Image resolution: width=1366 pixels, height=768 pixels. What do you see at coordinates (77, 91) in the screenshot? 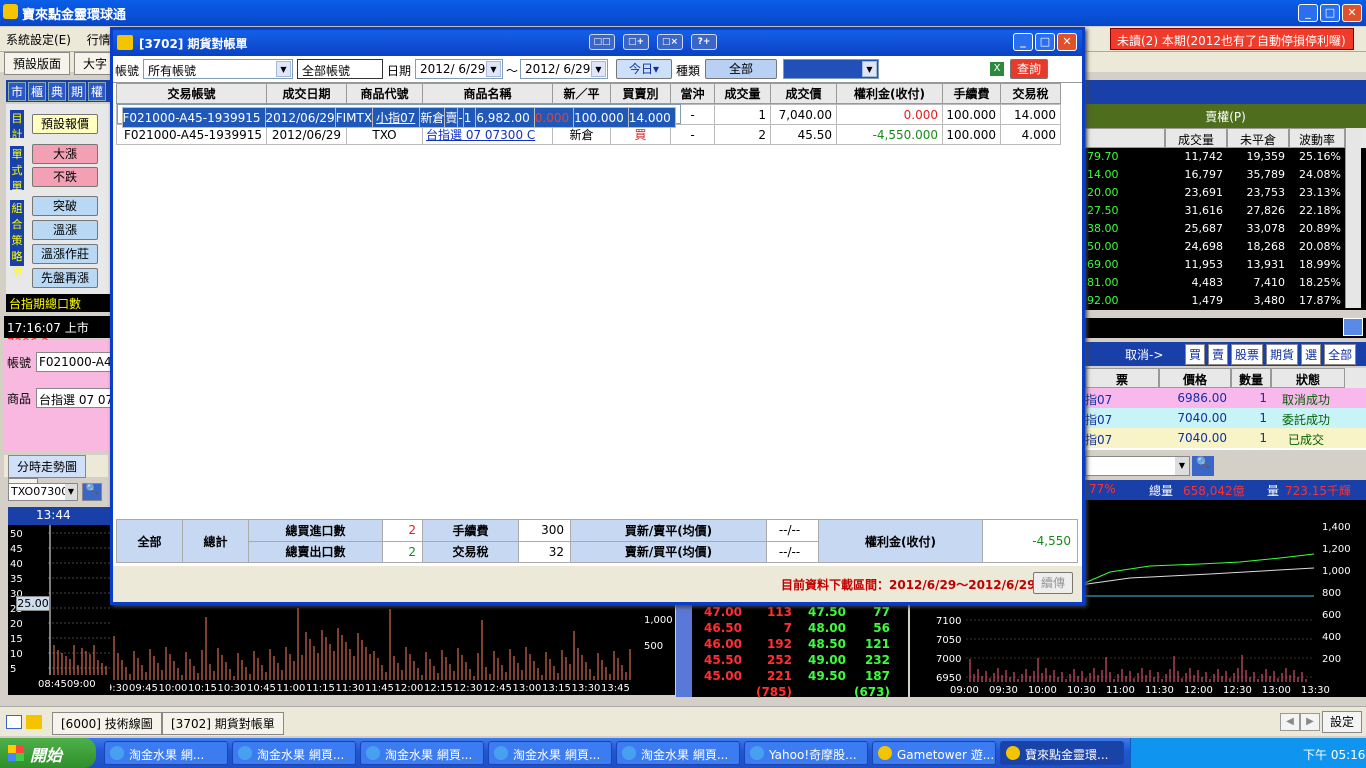
I see `quick-tab: 期` at bounding box center [77, 91].